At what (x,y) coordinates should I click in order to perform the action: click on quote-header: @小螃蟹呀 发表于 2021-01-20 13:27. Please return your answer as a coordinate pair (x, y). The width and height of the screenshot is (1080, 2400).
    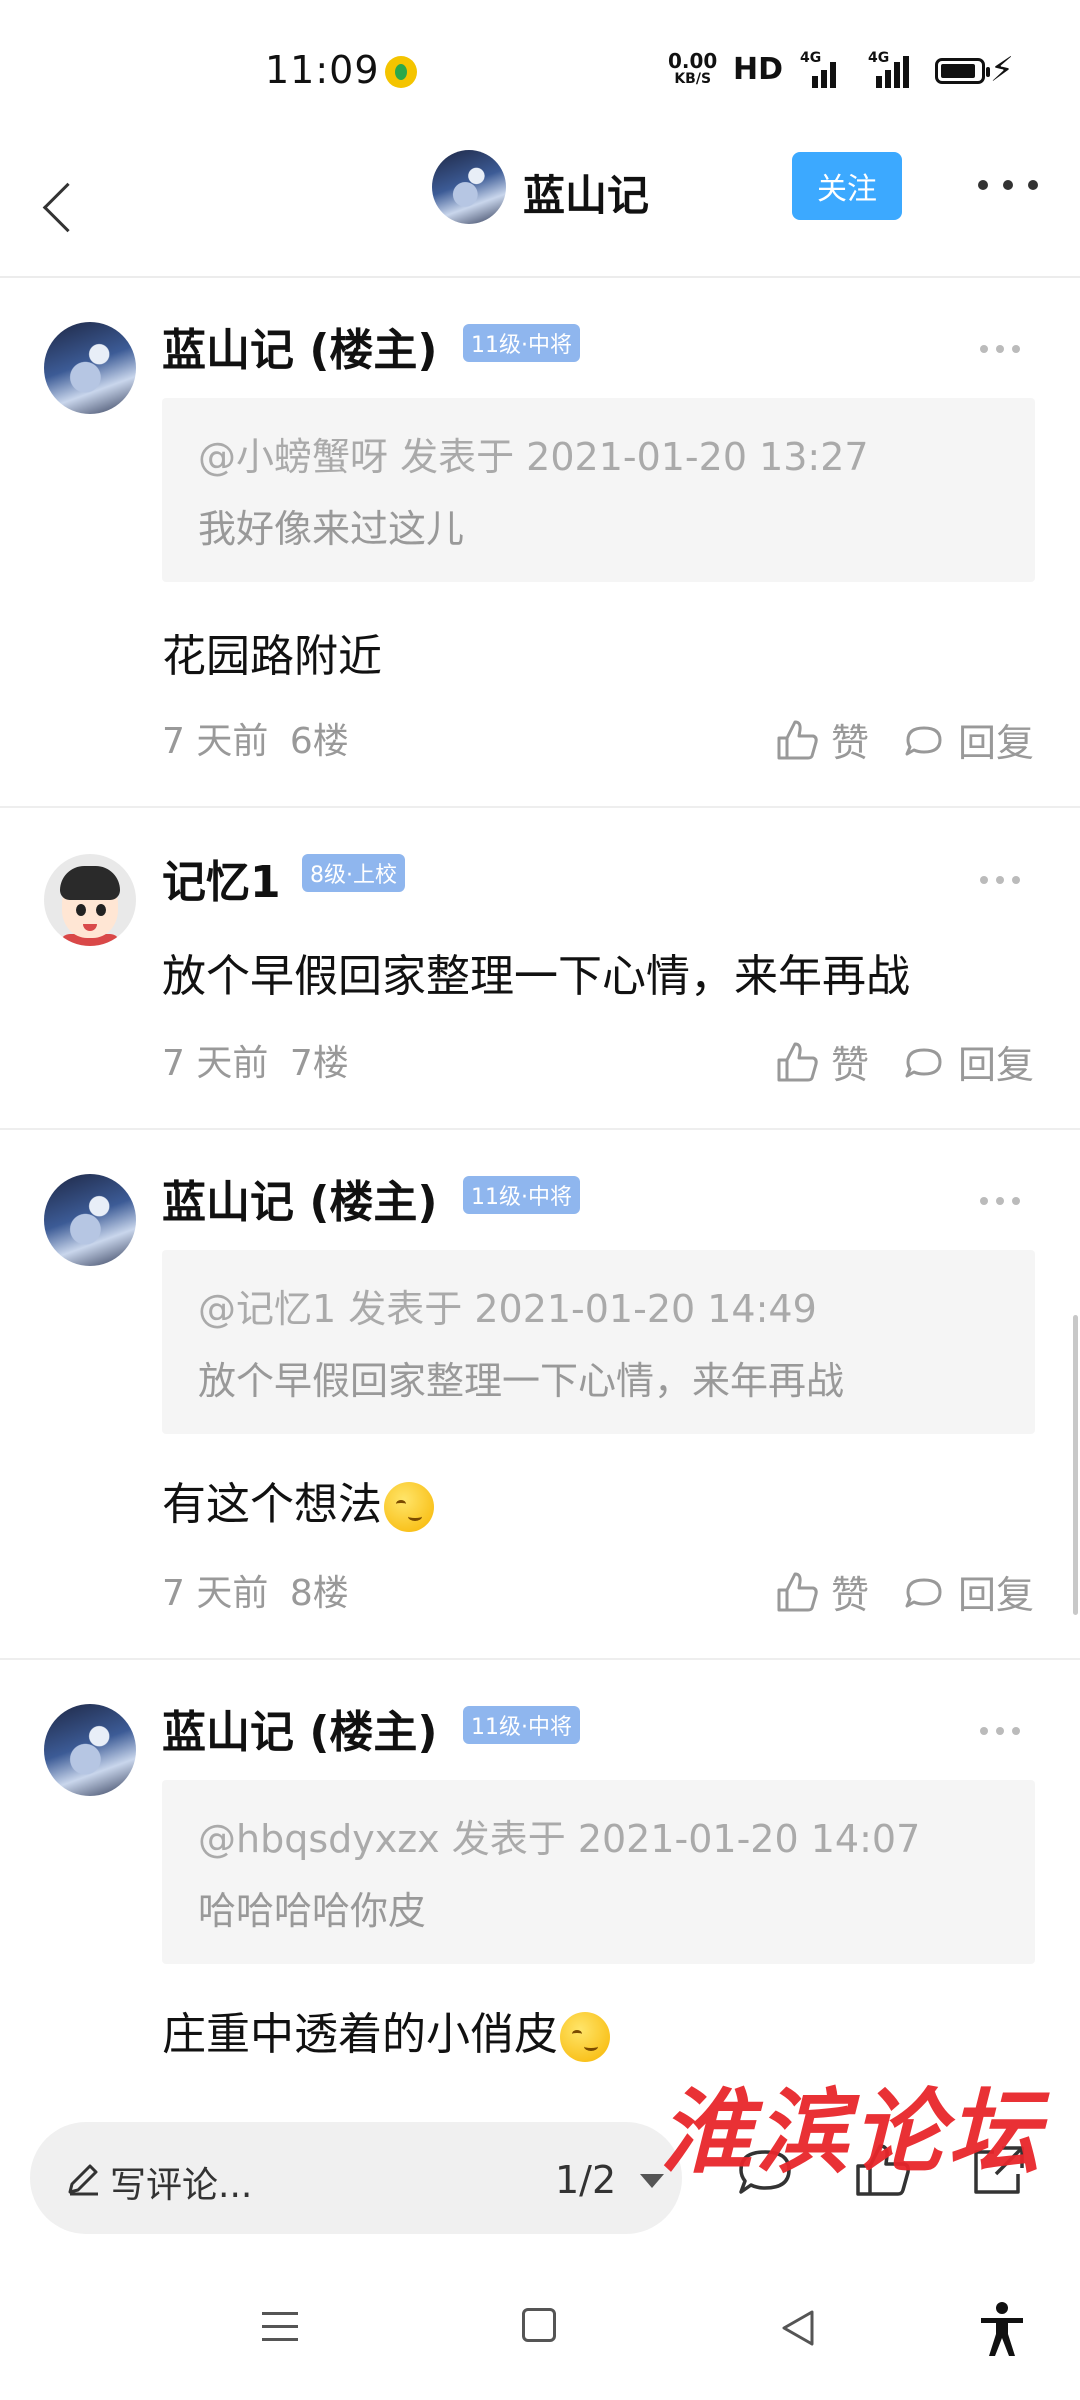
    Looking at the image, I should click on (533, 457).